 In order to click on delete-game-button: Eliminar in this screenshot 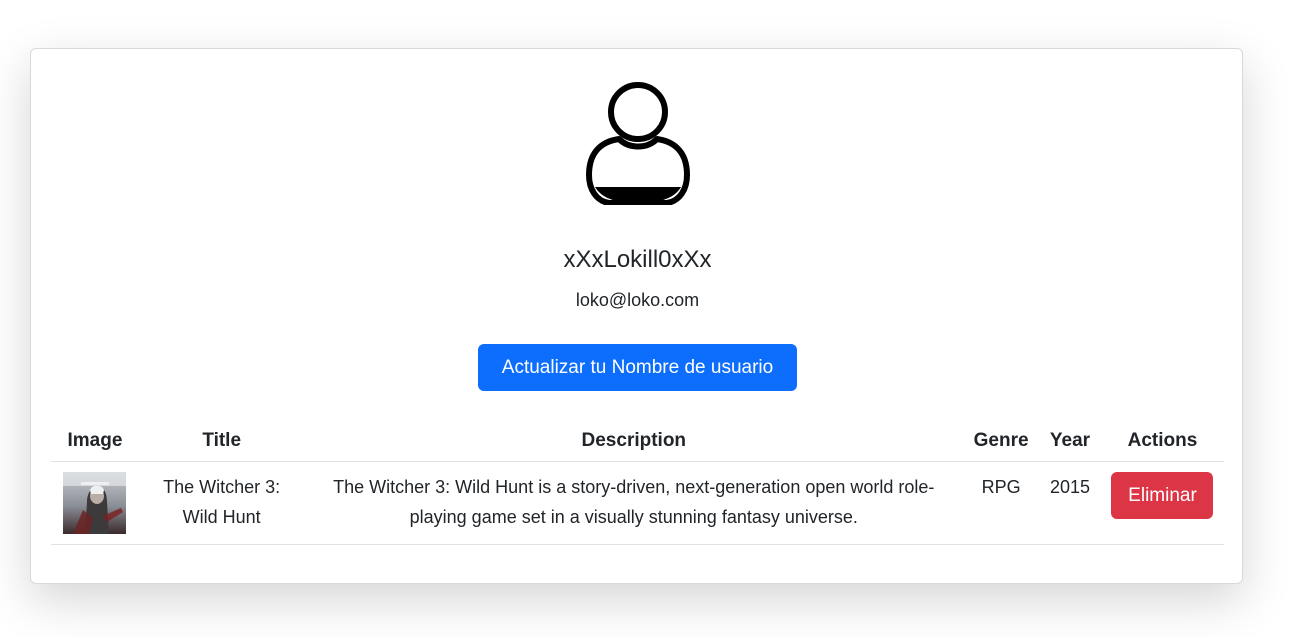, I will do `click(1162, 495)`.